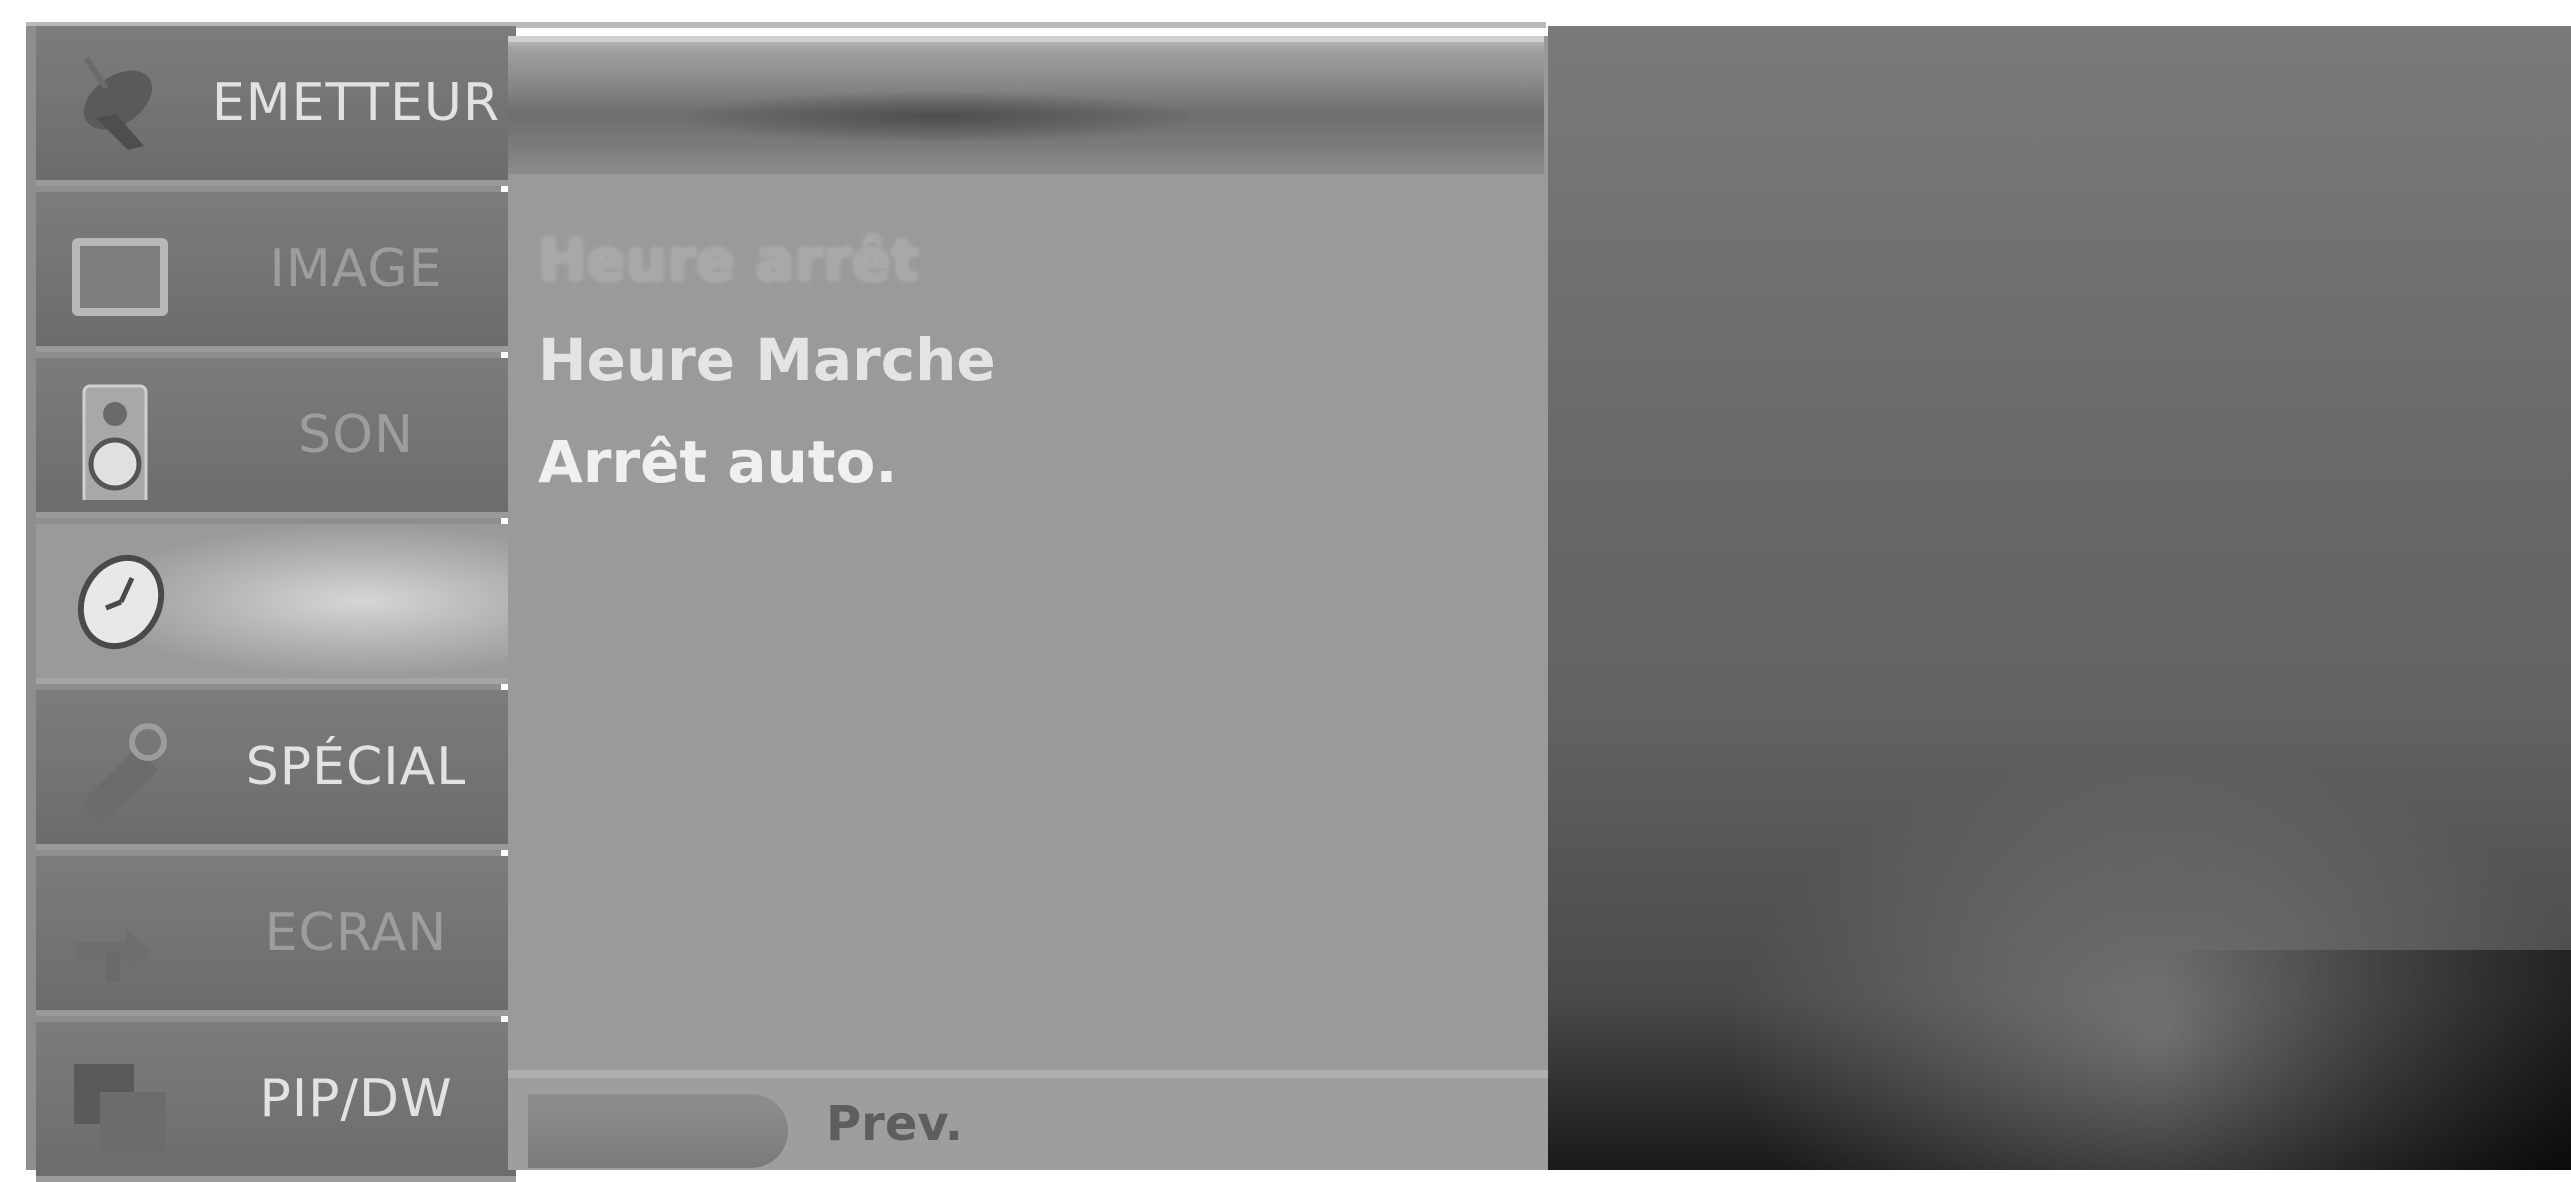 The image size is (2571, 1182). What do you see at coordinates (1028, 1120) in the screenshot?
I see `submenu-footer: Prev.` at bounding box center [1028, 1120].